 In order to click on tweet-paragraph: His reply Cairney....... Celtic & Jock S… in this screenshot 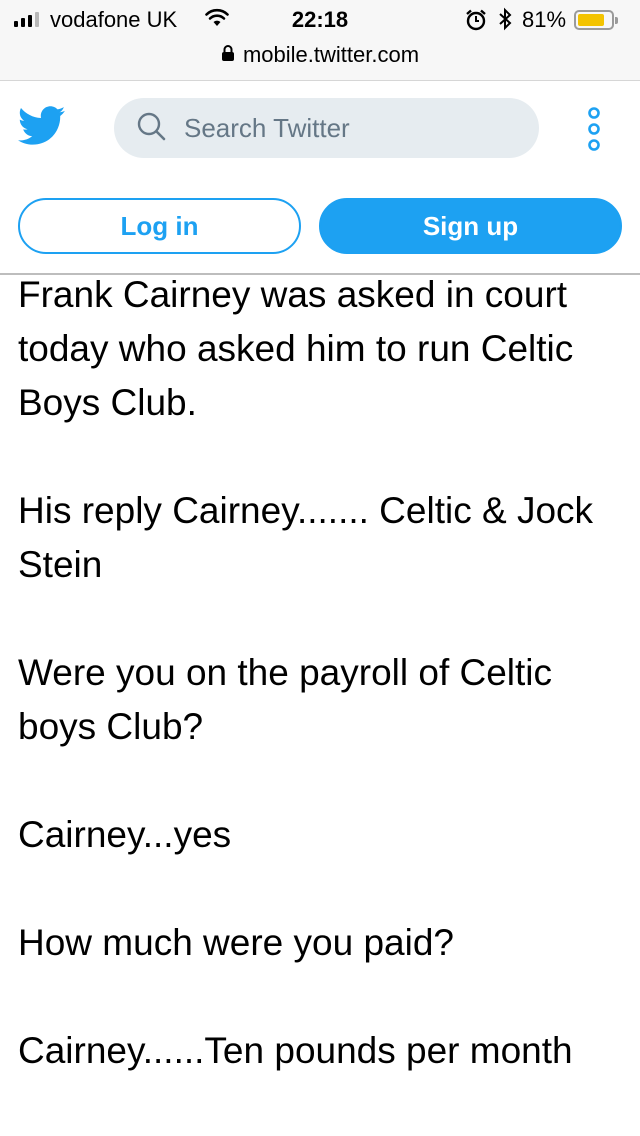, I will do `click(306, 537)`.